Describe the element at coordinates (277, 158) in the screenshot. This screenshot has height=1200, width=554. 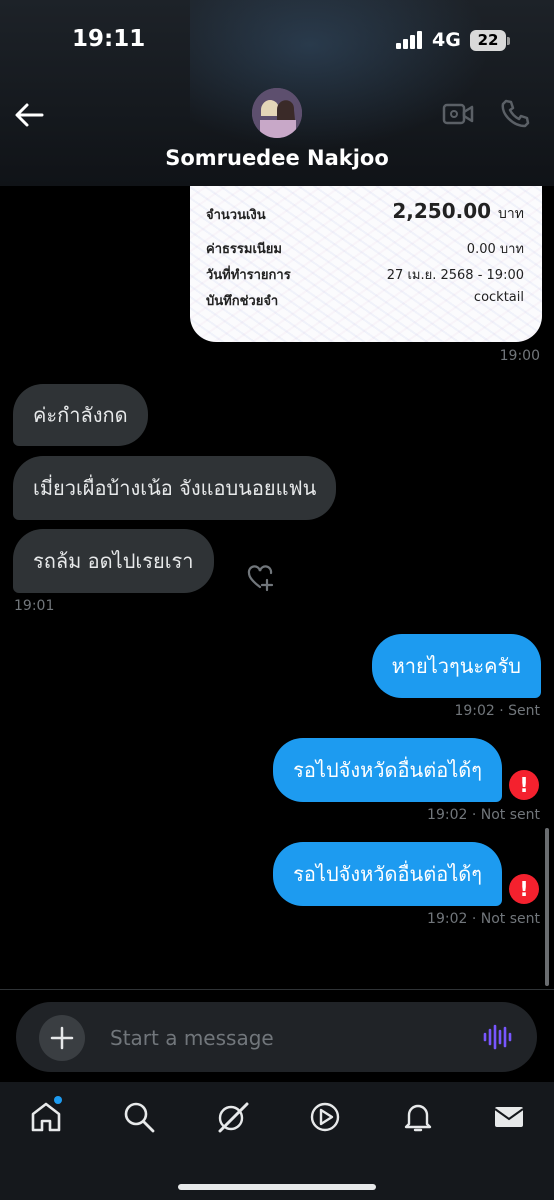
I see `contact-name: Somruedee Nakjoo` at that location.